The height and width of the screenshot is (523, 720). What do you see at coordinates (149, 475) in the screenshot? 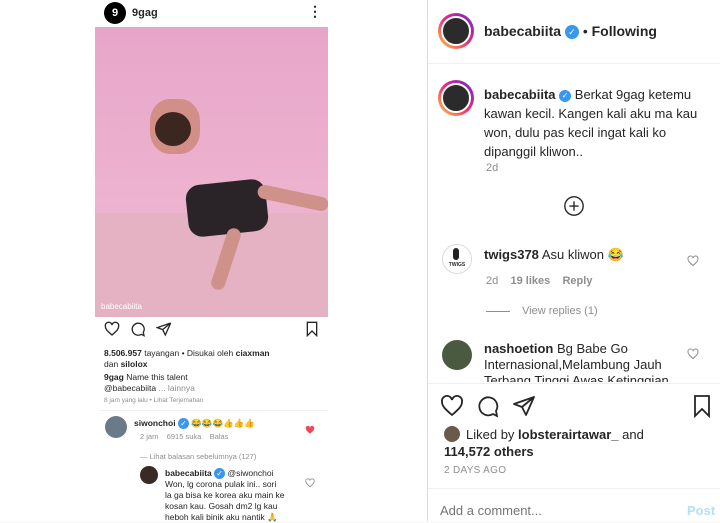
I see `babecabiita-reply-avatar` at bounding box center [149, 475].